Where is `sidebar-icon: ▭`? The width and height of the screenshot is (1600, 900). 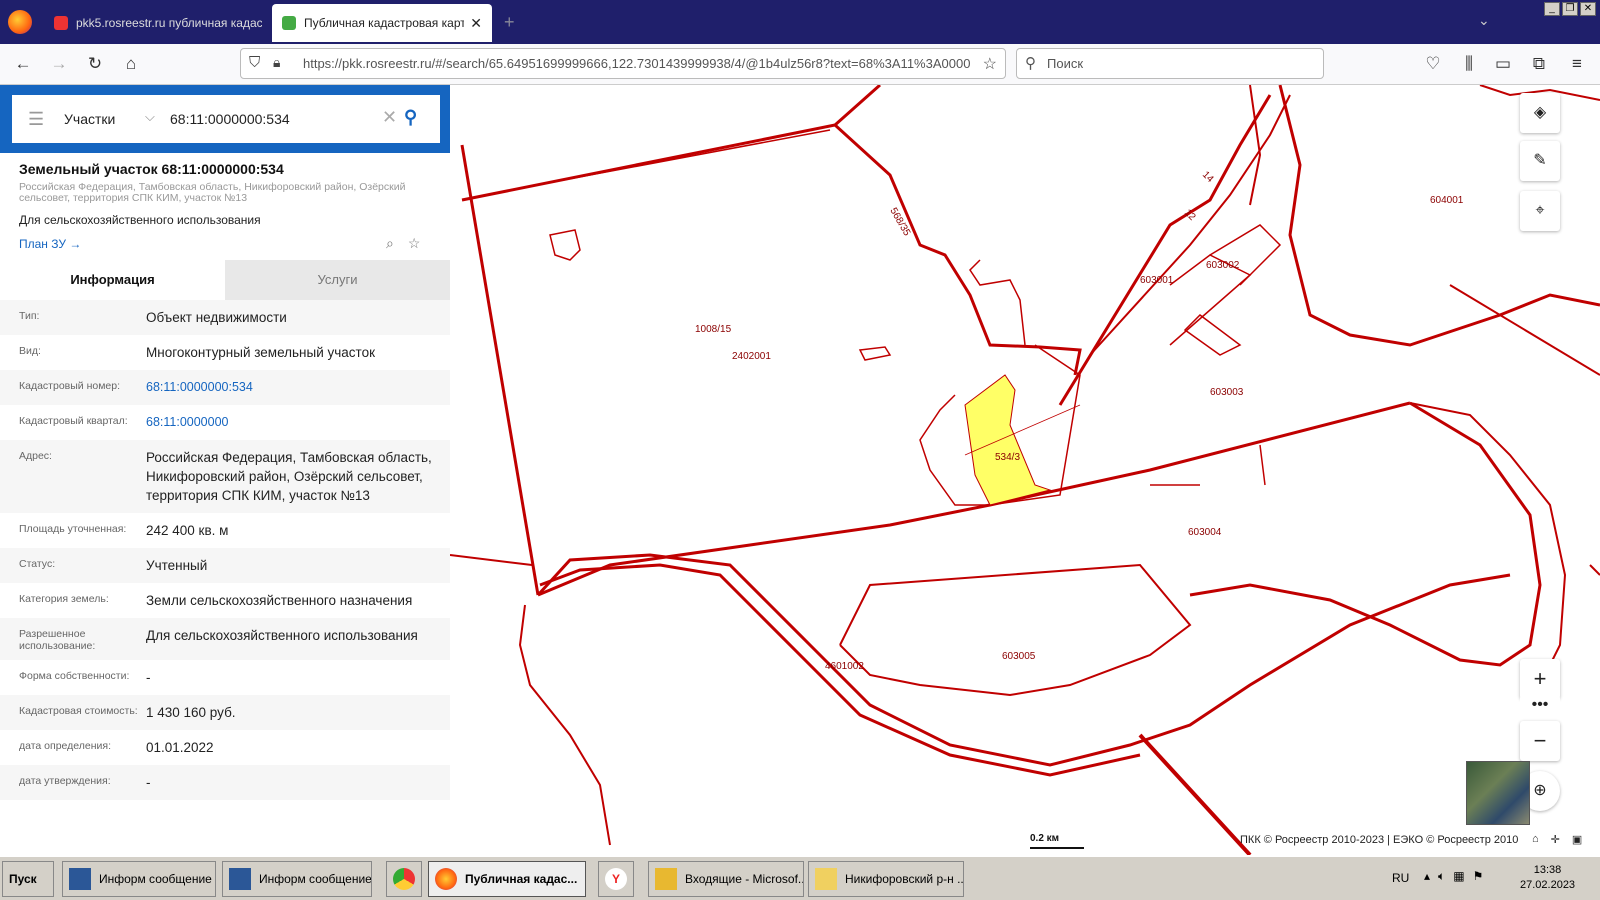
sidebar-icon: ▭ is located at coordinates (1503, 64).